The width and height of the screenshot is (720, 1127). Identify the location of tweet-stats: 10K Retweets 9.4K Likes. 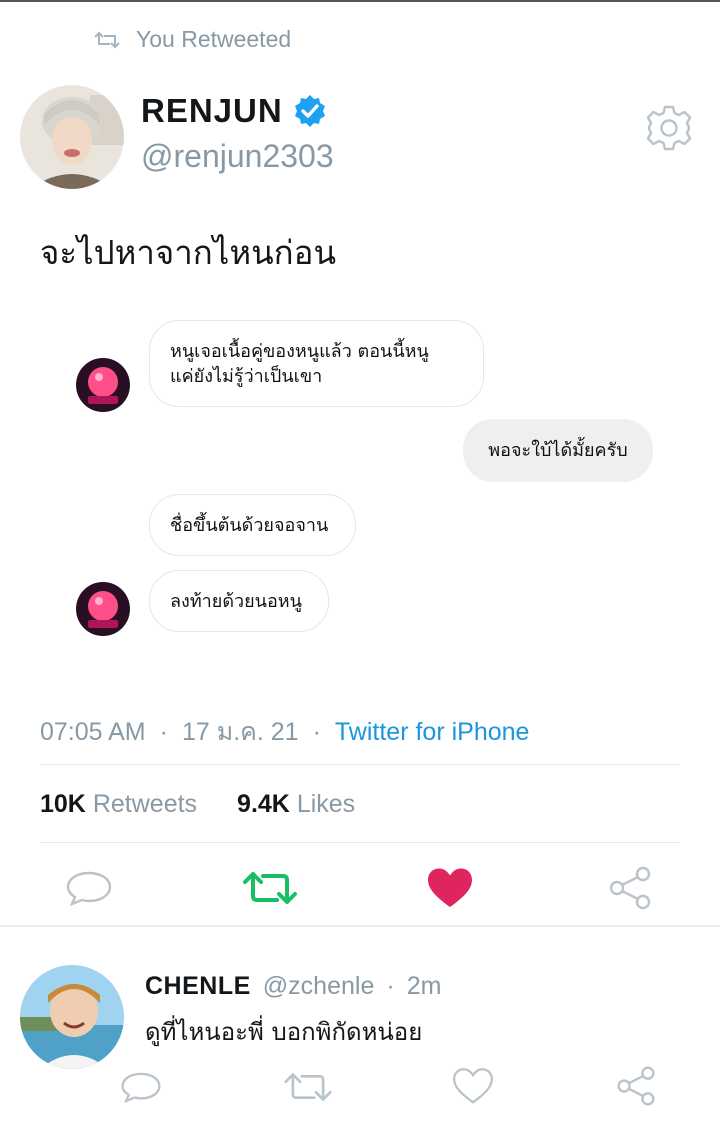
(197, 804).